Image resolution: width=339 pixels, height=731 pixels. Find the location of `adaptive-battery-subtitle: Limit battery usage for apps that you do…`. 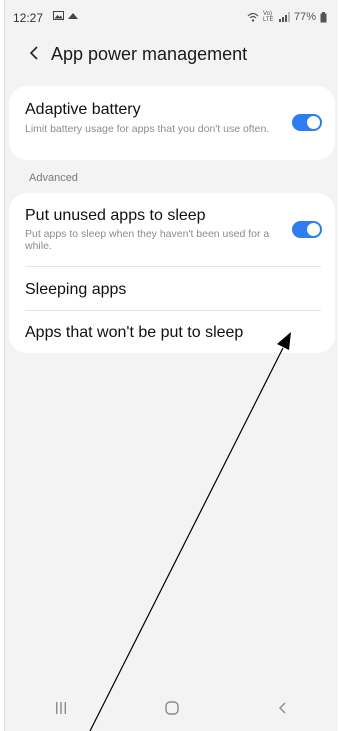

adaptive-battery-subtitle: Limit battery usage for apps that you do… is located at coordinates (147, 129).